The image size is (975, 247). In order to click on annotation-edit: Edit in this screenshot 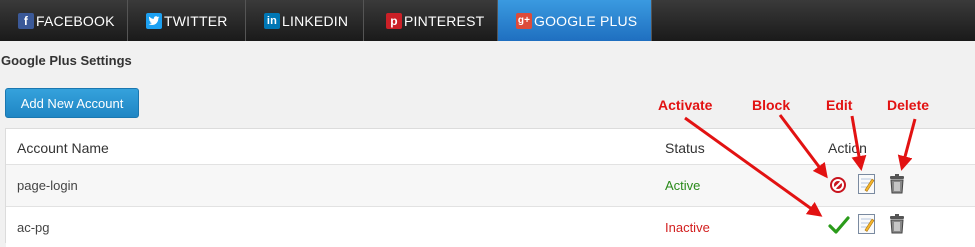, I will do `click(839, 105)`.